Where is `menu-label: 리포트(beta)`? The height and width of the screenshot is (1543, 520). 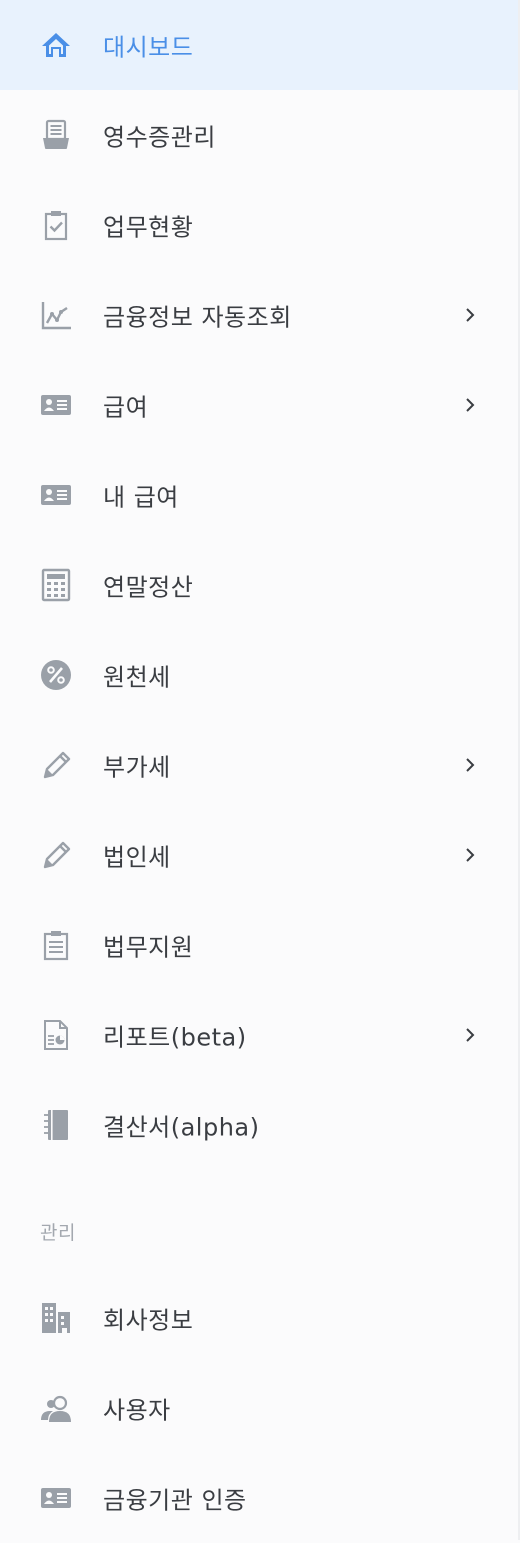
menu-label: 리포트(beta) is located at coordinates (175, 1037).